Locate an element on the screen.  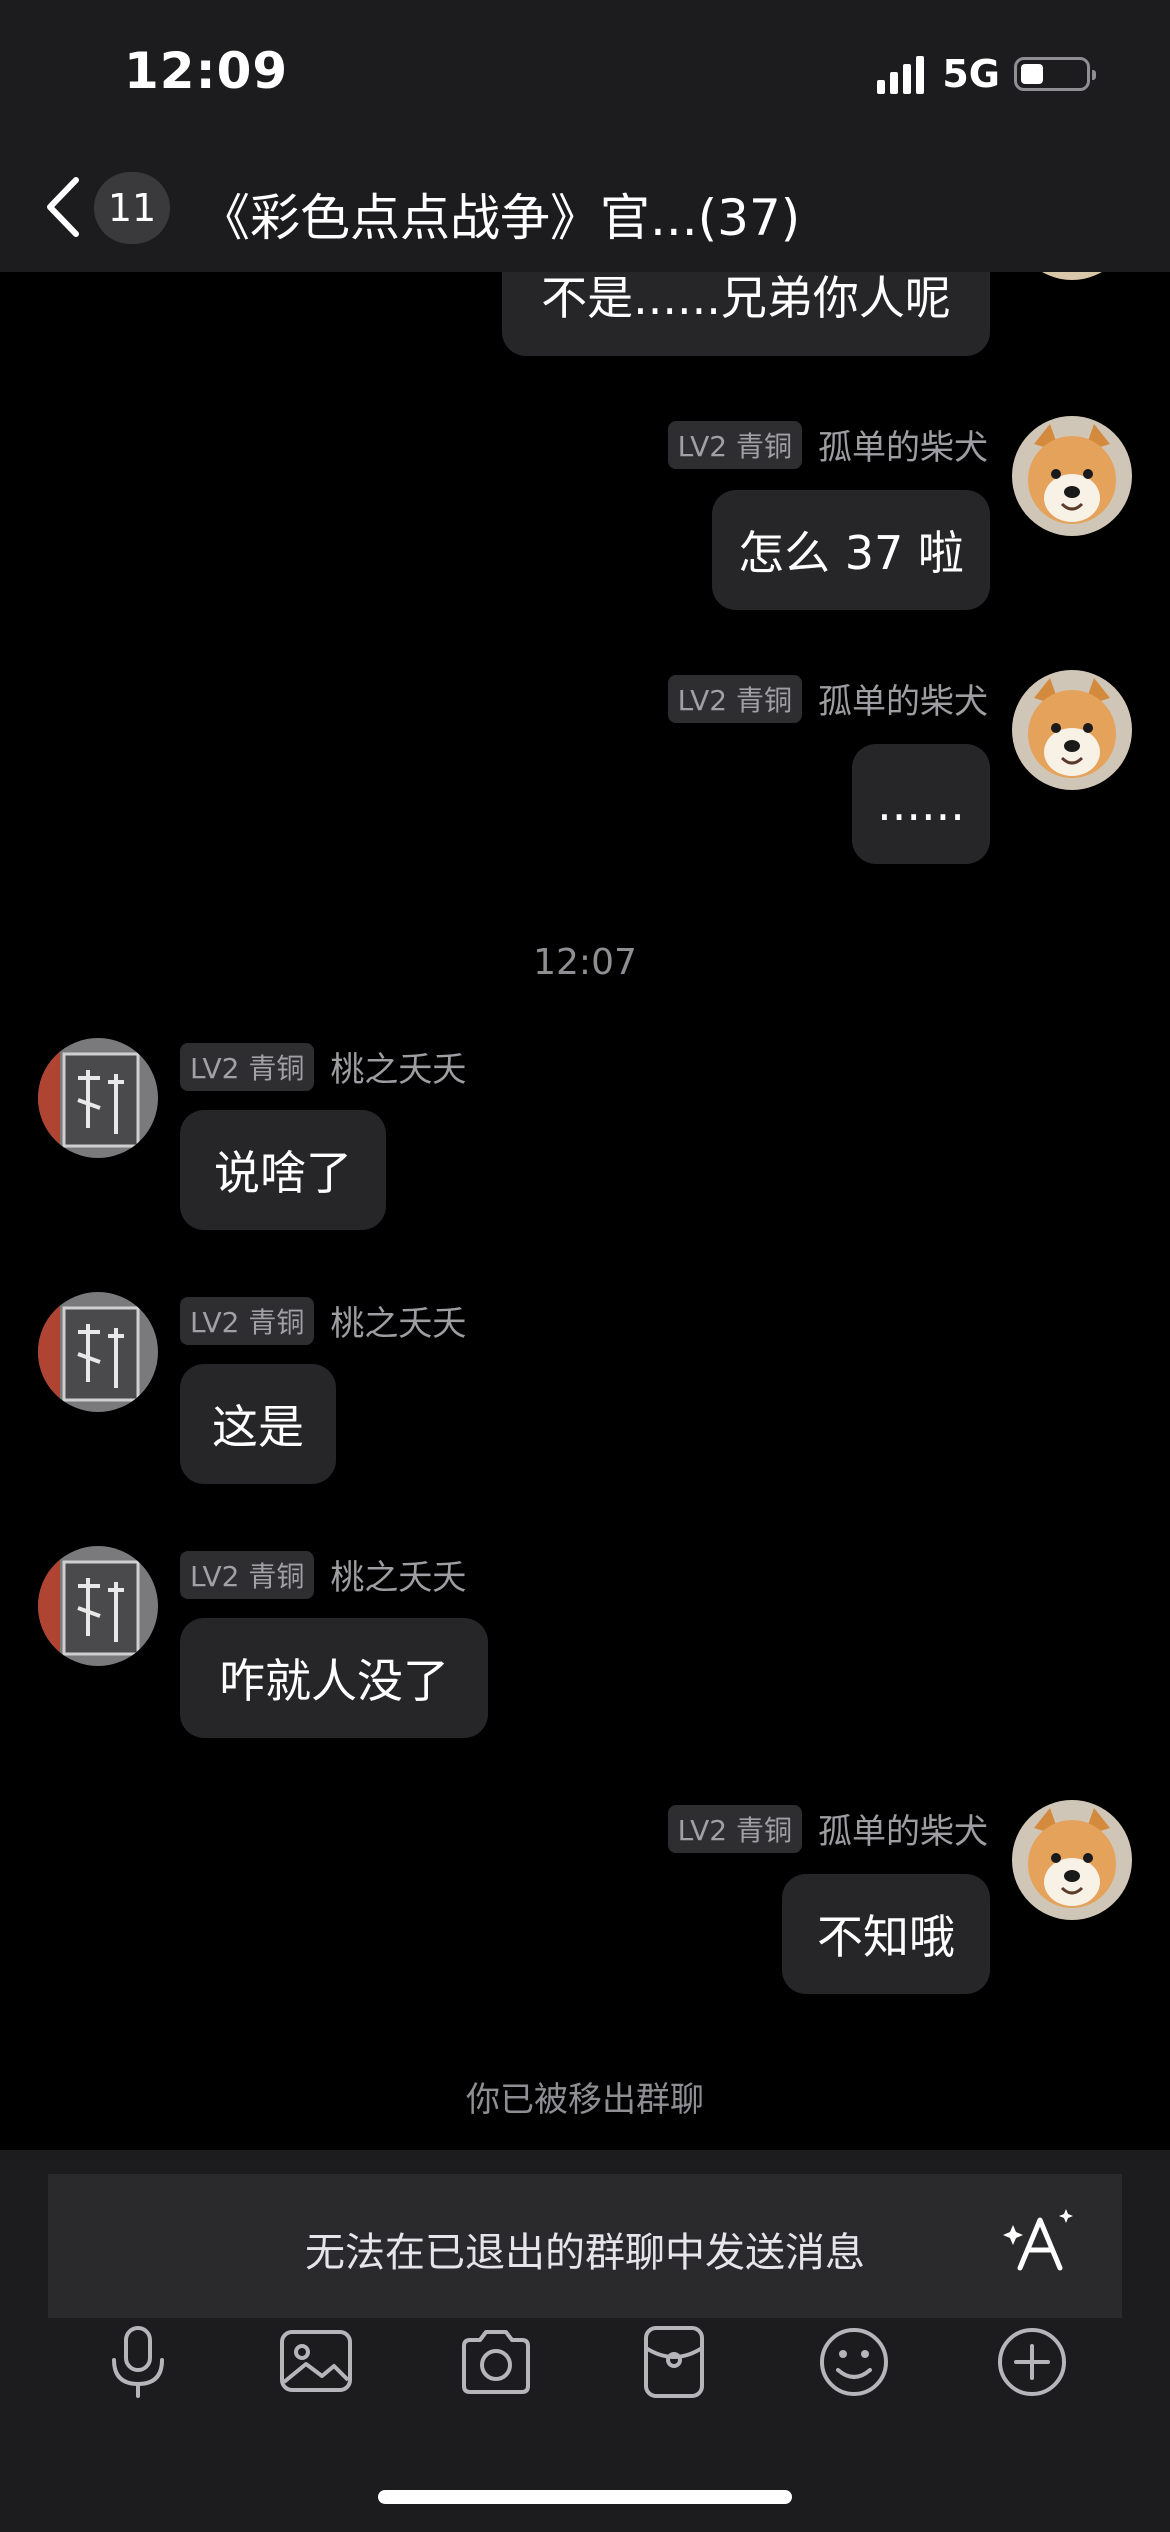
battery-level is located at coordinates (1032, 74).